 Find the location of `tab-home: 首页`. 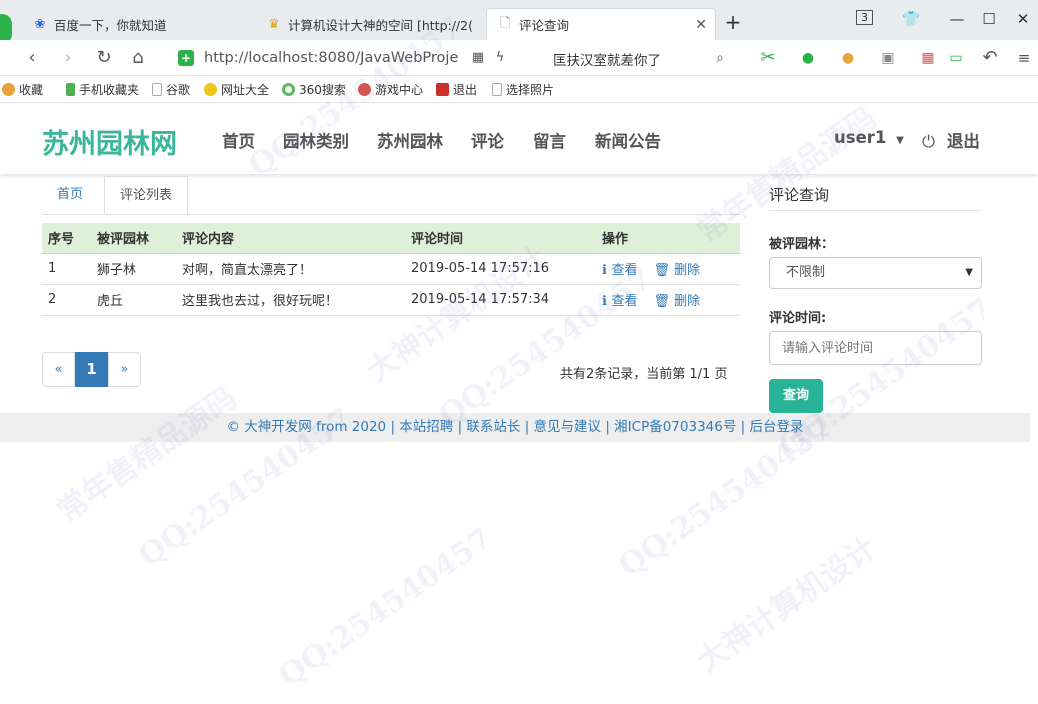

tab-home: 首页 is located at coordinates (70, 195).